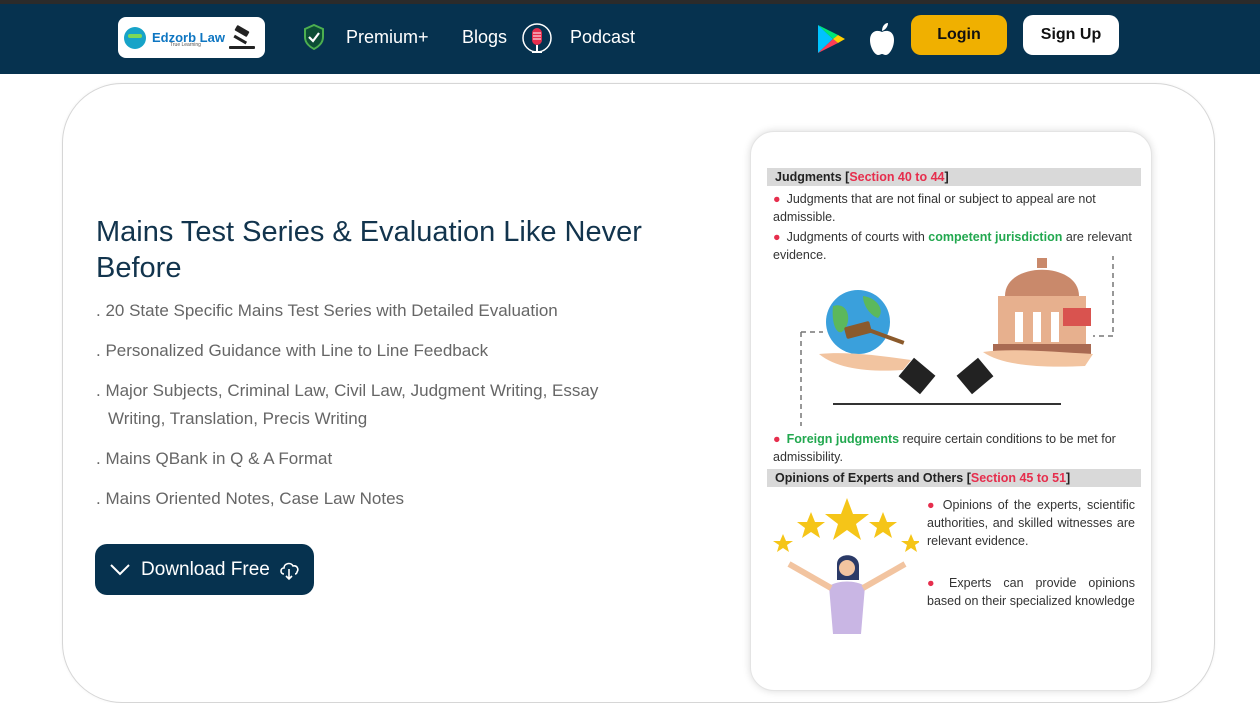 The image size is (1260, 703). Describe the element at coordinates (602, 37) in the screenshot. I see `nav-podcast: Podcast` at that location.